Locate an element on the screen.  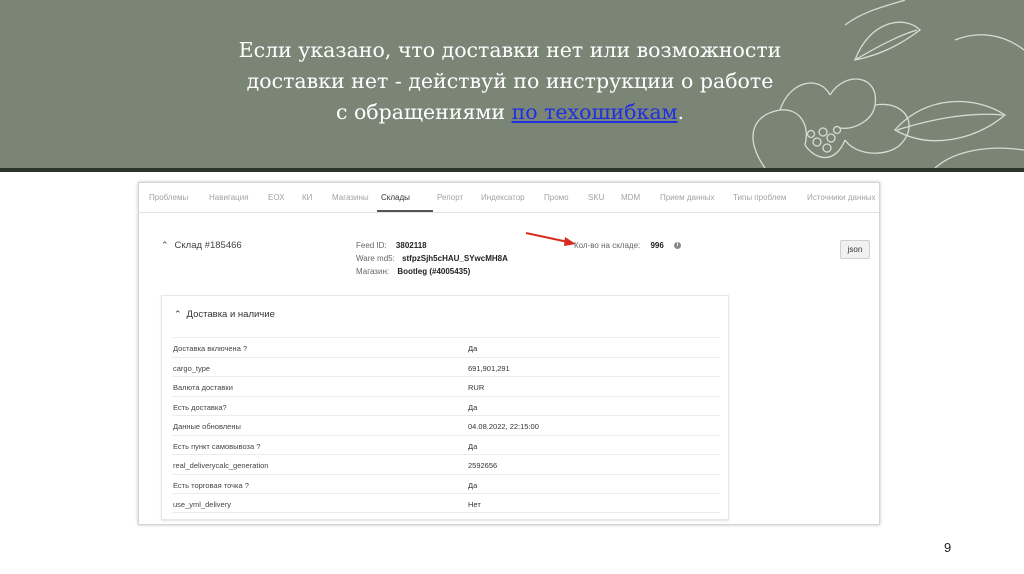
ware-md5-row: Ware md5: stfpzSjh5cHAU_SYwcMH8A is located at coordinates (432, 258).